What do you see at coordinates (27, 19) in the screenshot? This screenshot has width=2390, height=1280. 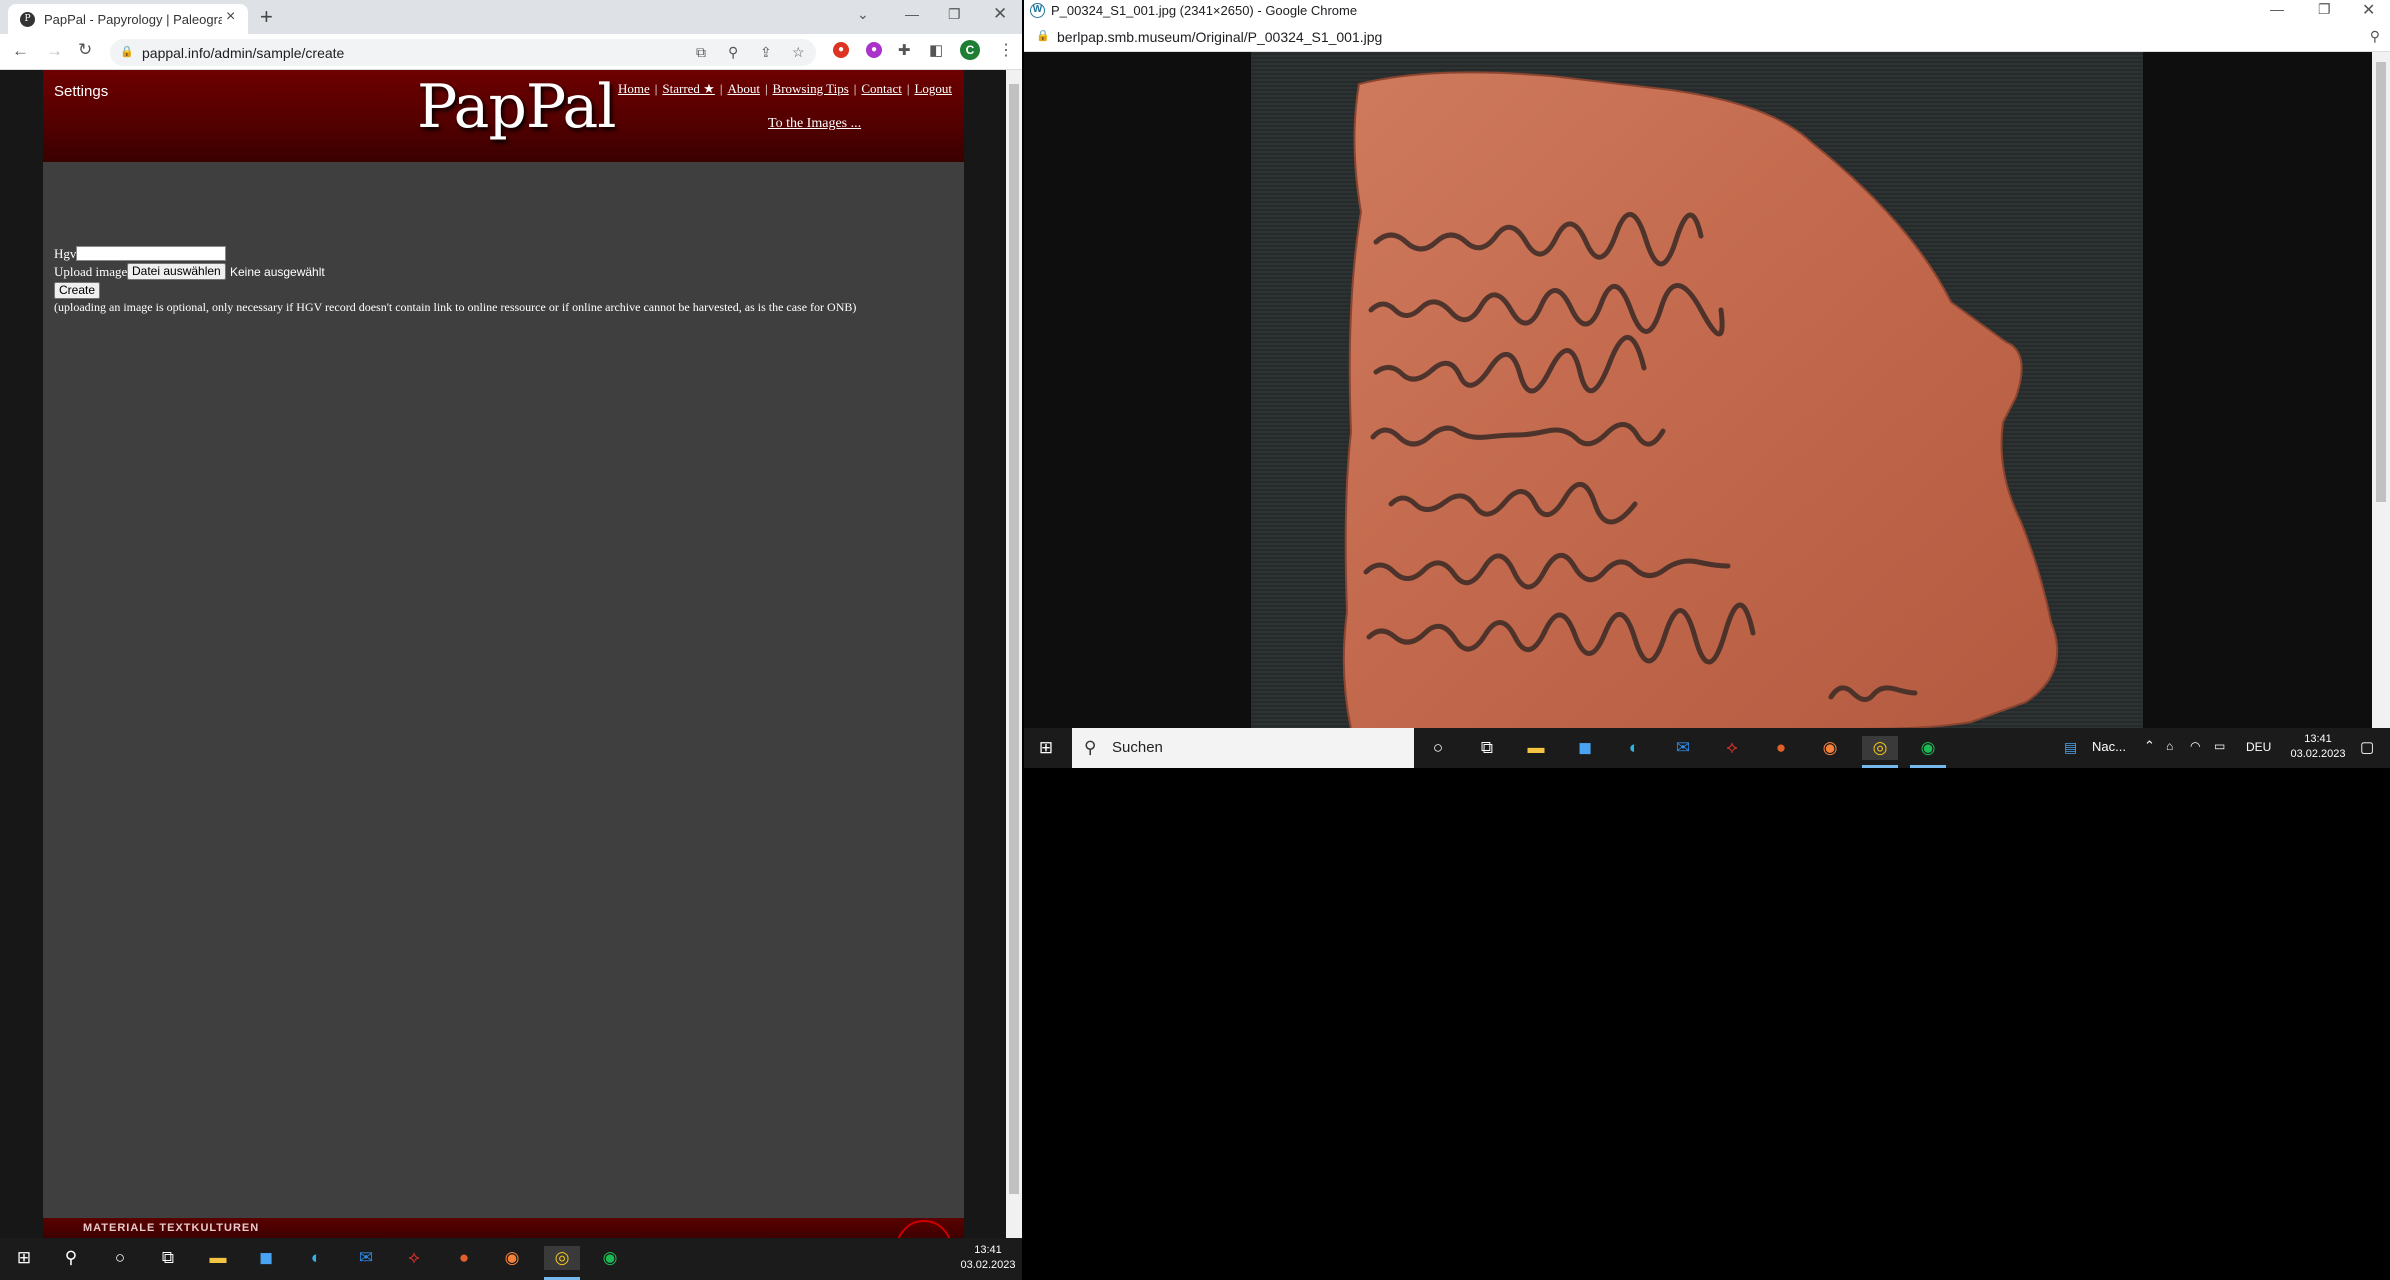 I see `pappal-favicon-icon: P` at bounding box center [27, 19].